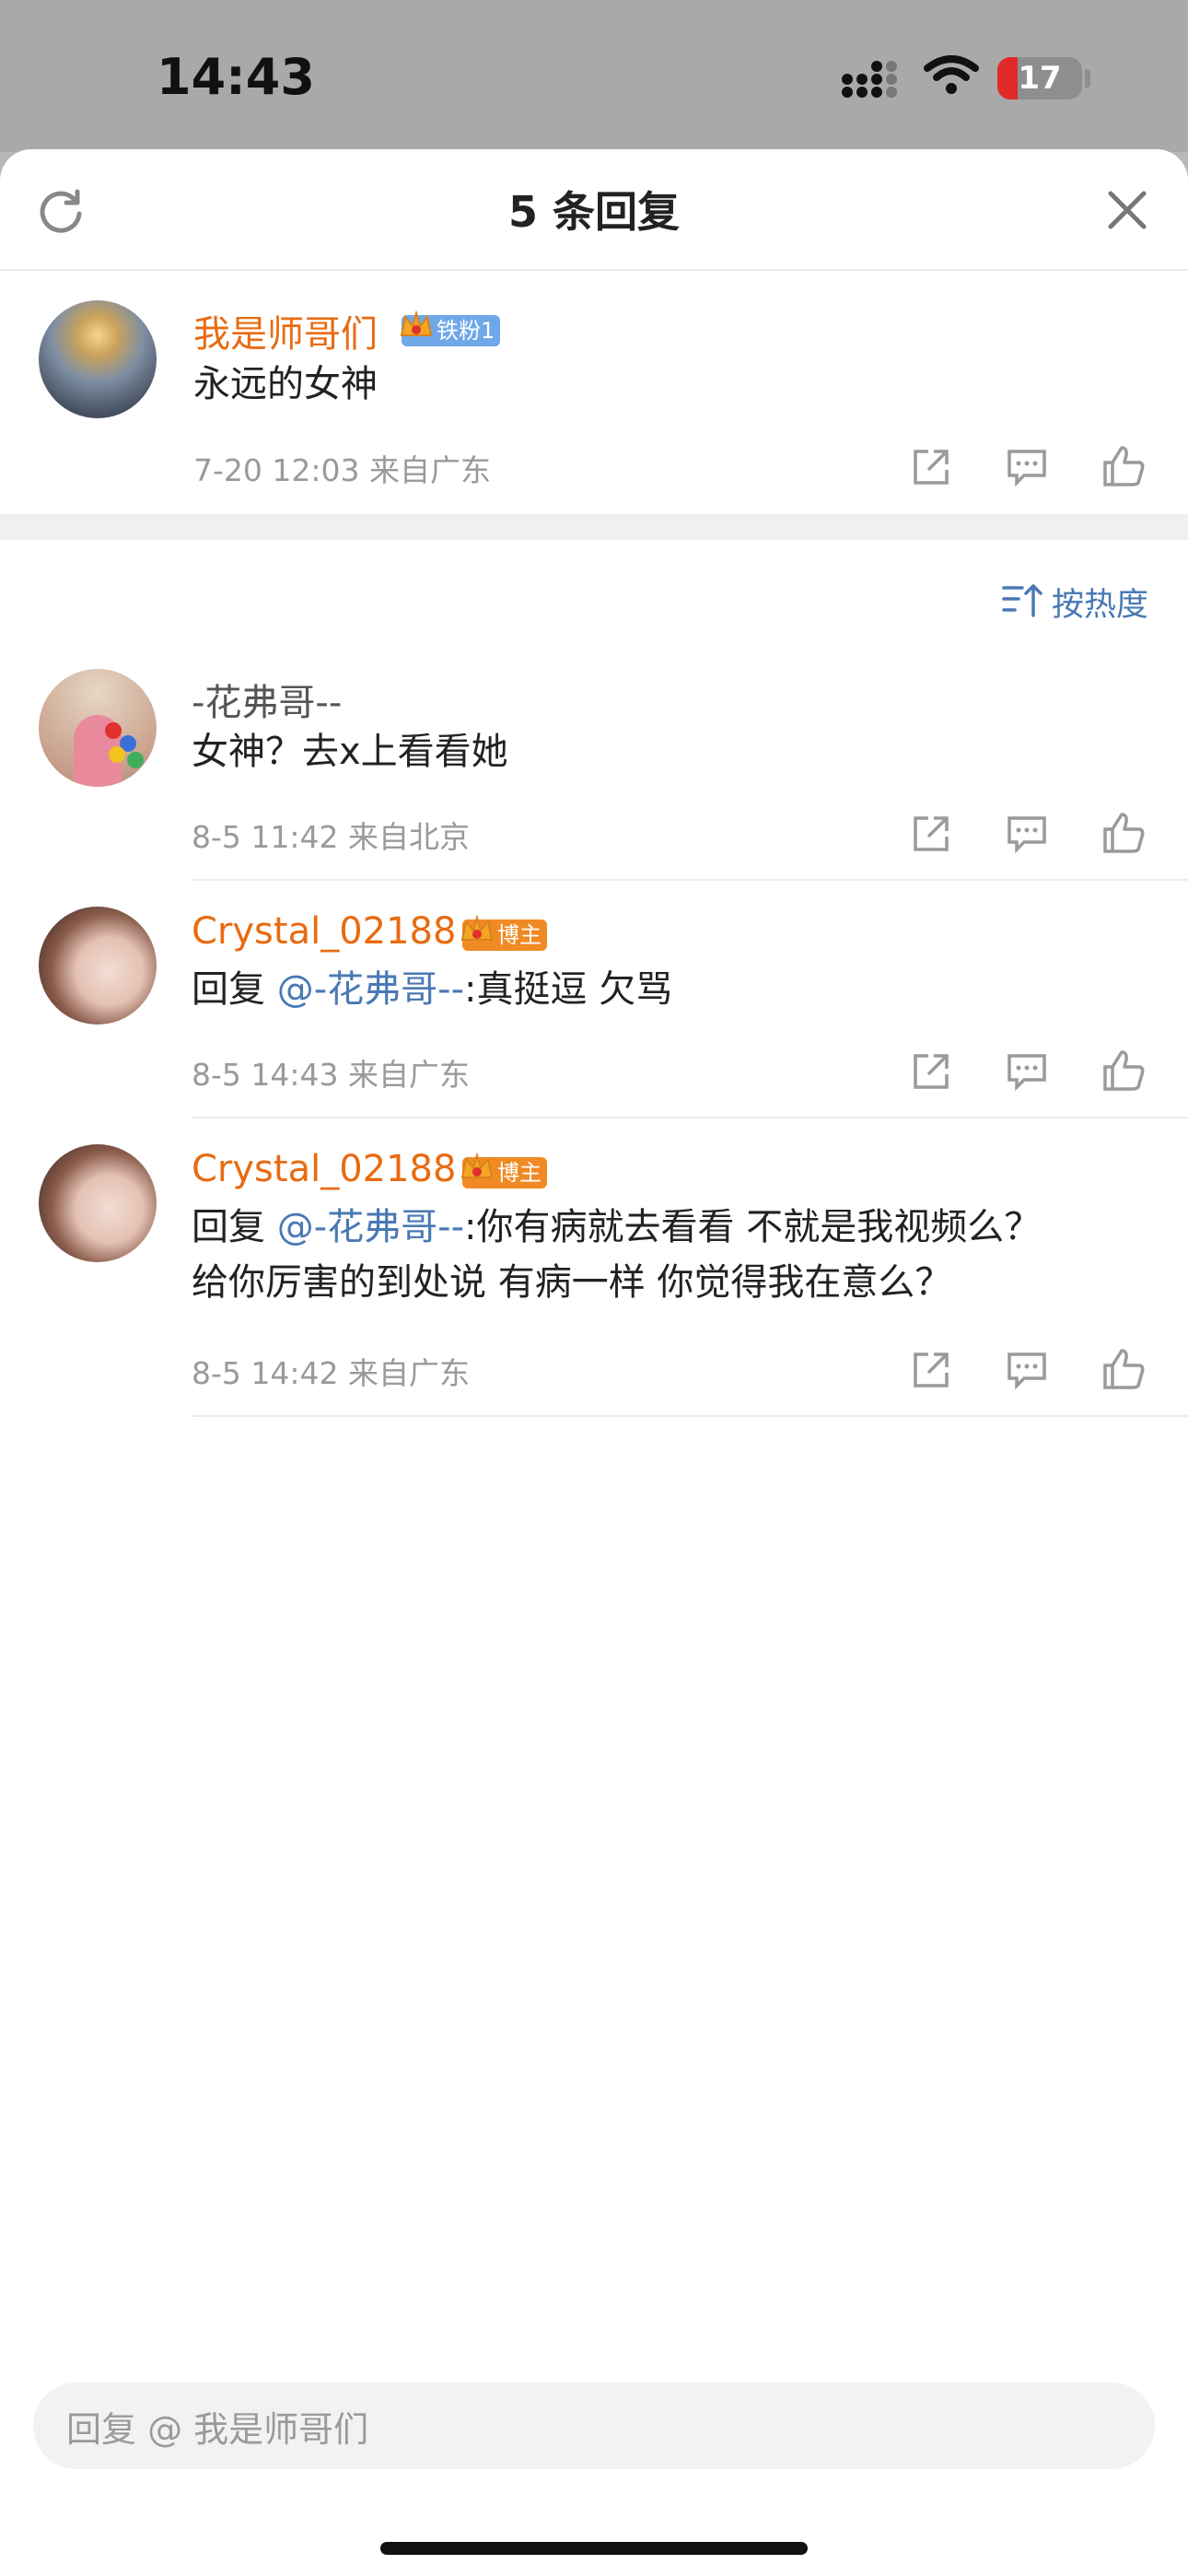  Describe the element at coordinates (568, 989) in the screenshot. I see `reply-body: :真挺逗 欠骂` at that location.